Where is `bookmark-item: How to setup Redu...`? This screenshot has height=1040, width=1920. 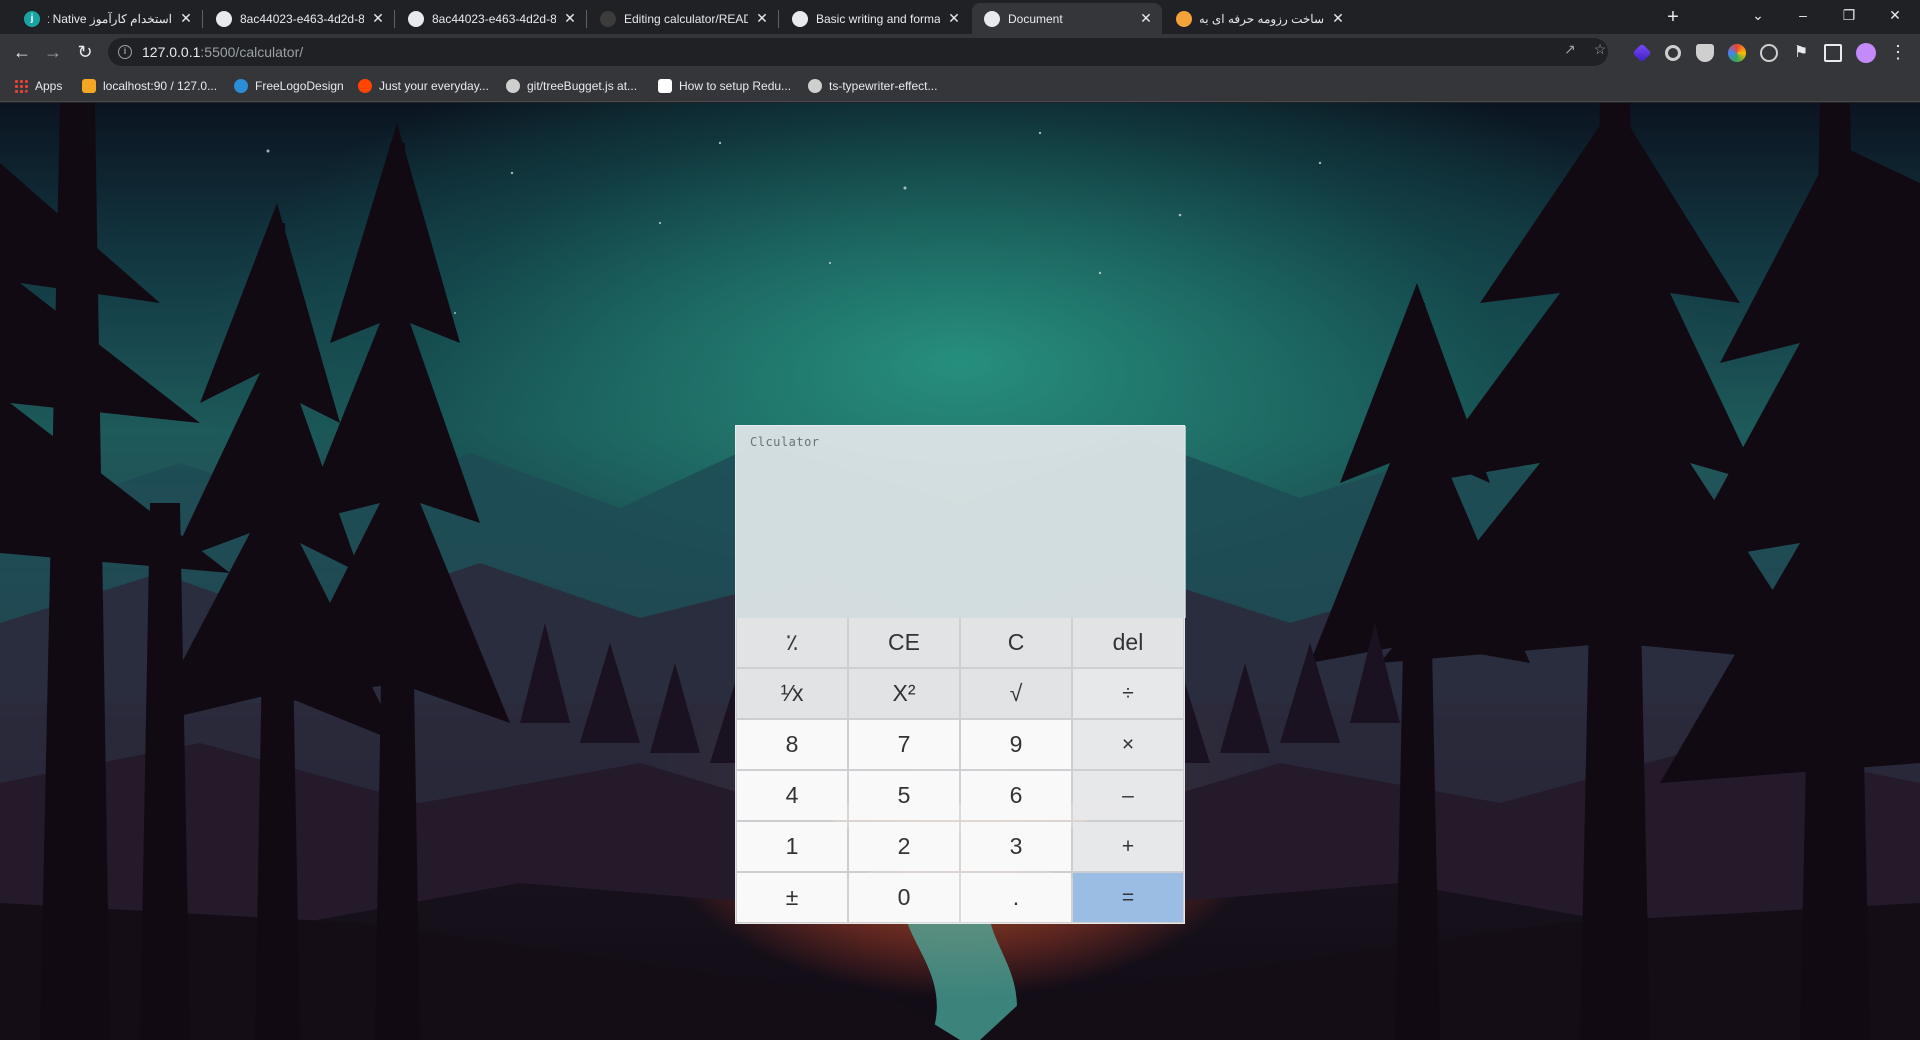 bookmark-item: How to setup Redu... is located at coordinates (724, 86).